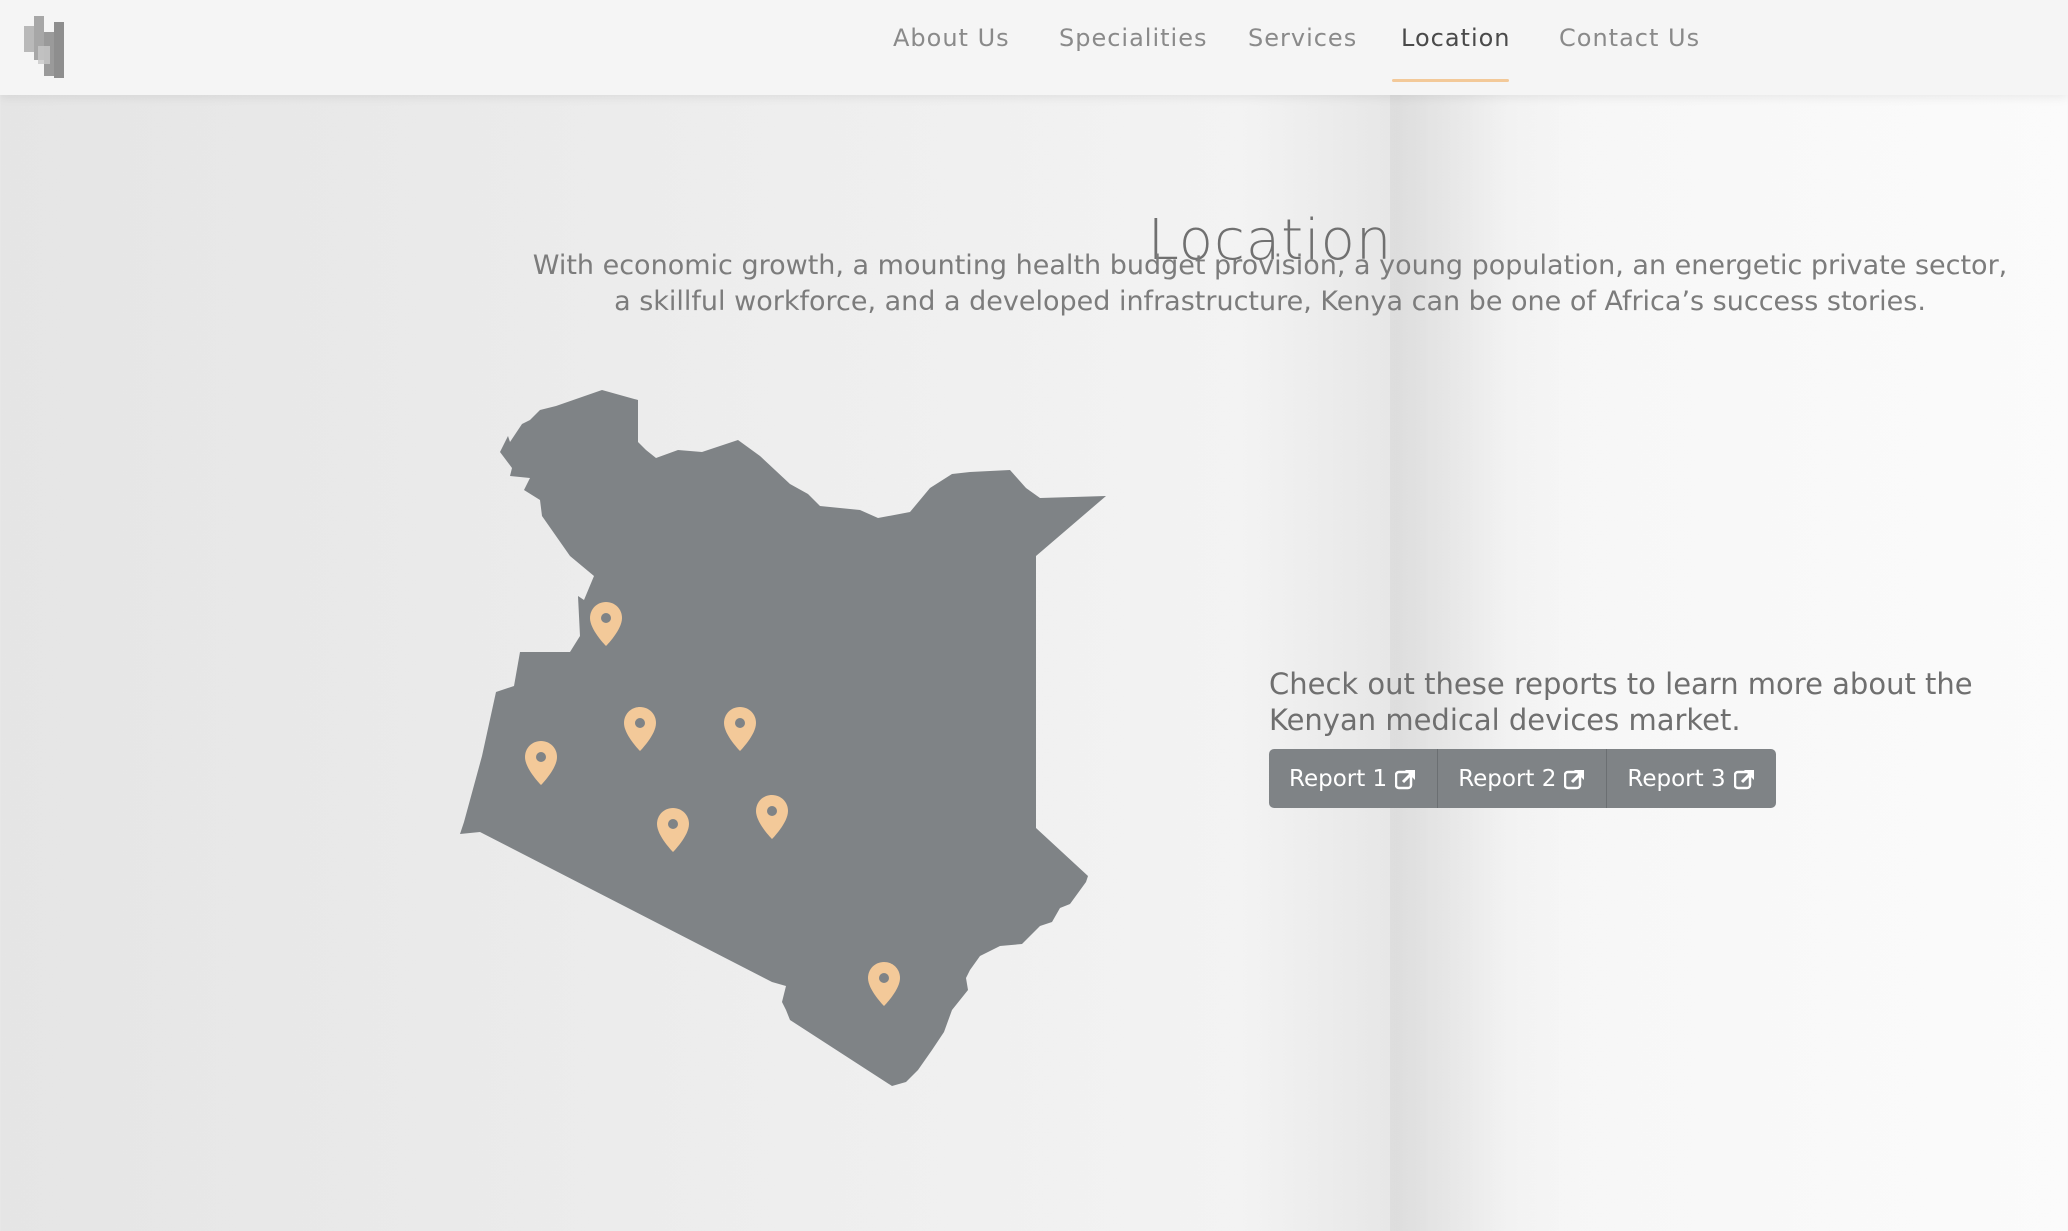 This screenshot has width=2068, height=1231. I want to click on reports-button-group: Report 1 Report 2 Report 3, so click(1522, 778).